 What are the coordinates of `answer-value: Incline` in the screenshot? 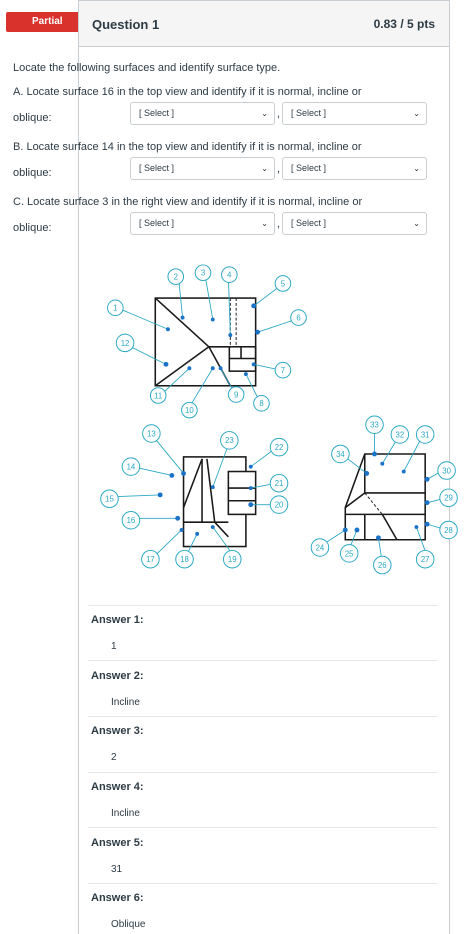 It's located at (125, 813).